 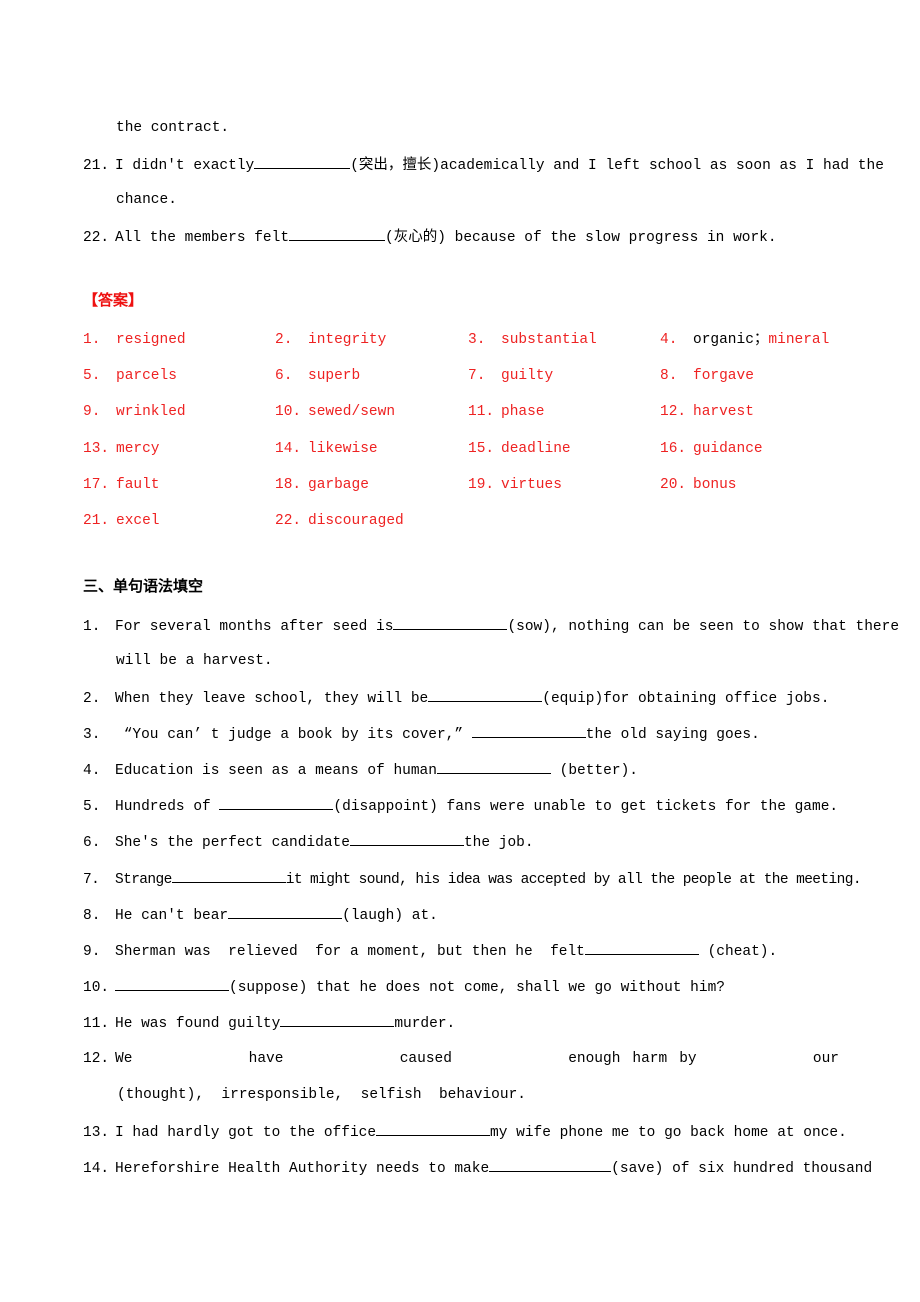 I want to click on answer-item: 20. bonus, so click(x=698, y=485).